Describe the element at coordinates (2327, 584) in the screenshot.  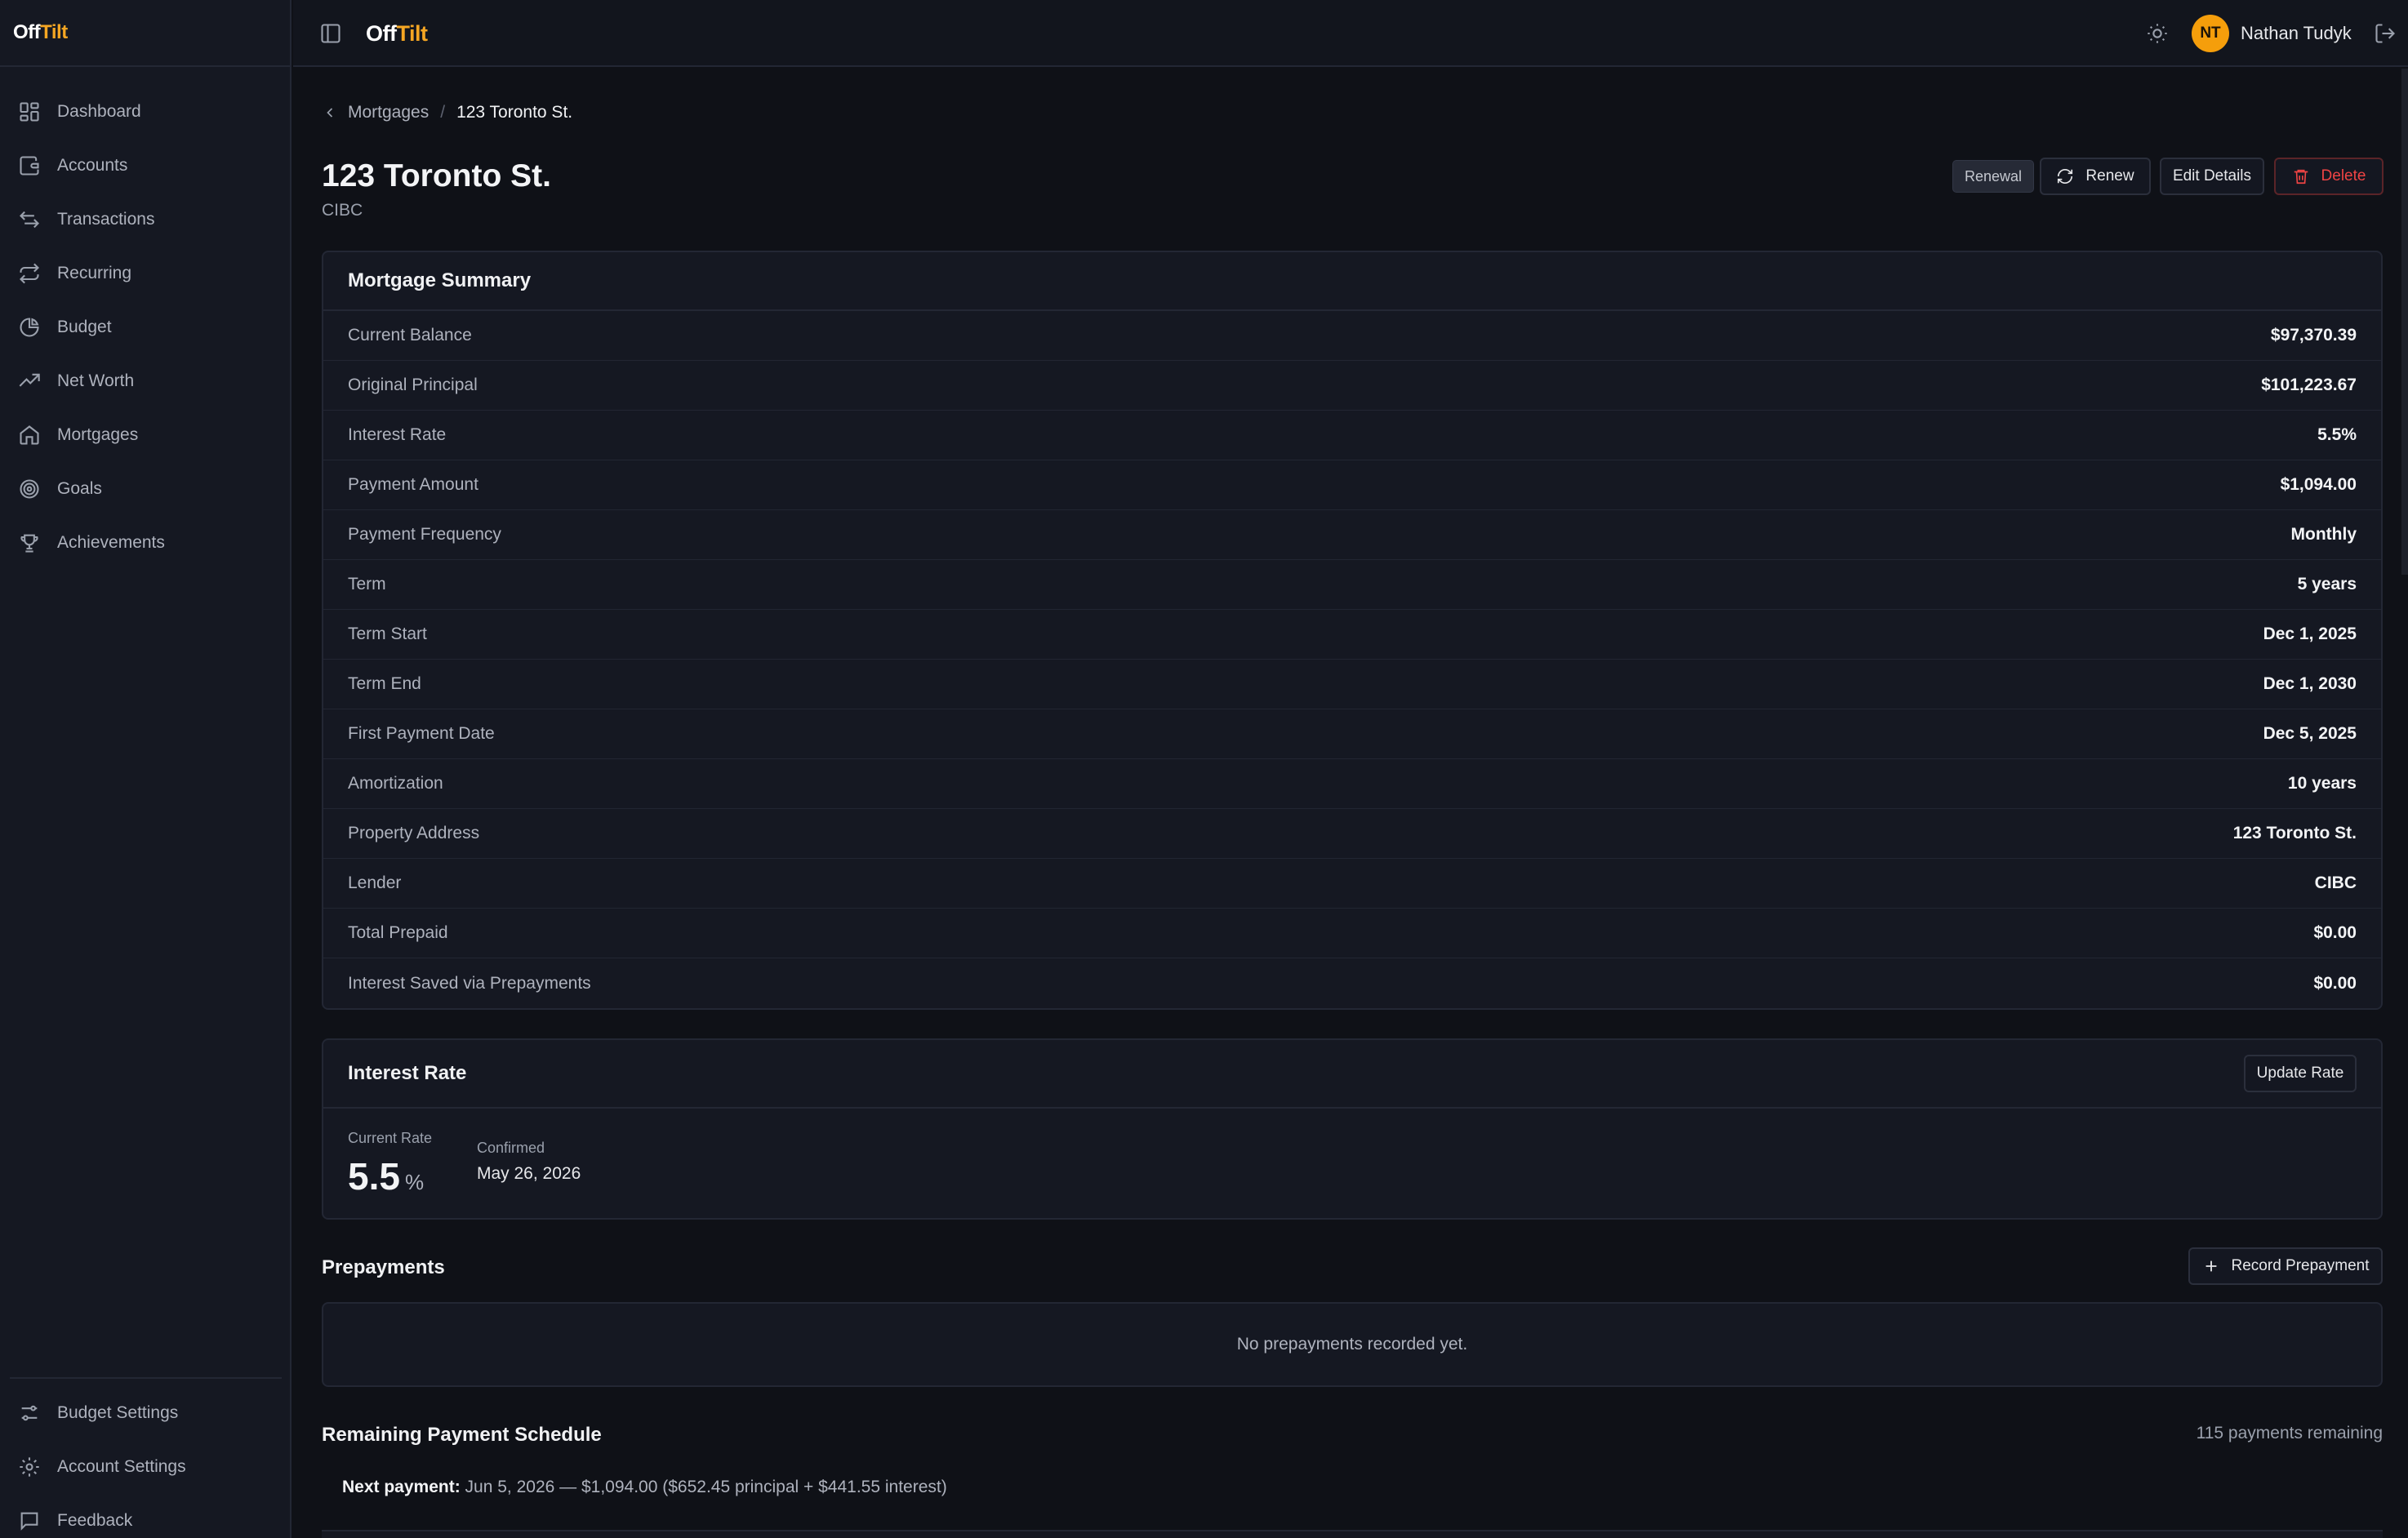
I see `row-value: 5 years` at that location.